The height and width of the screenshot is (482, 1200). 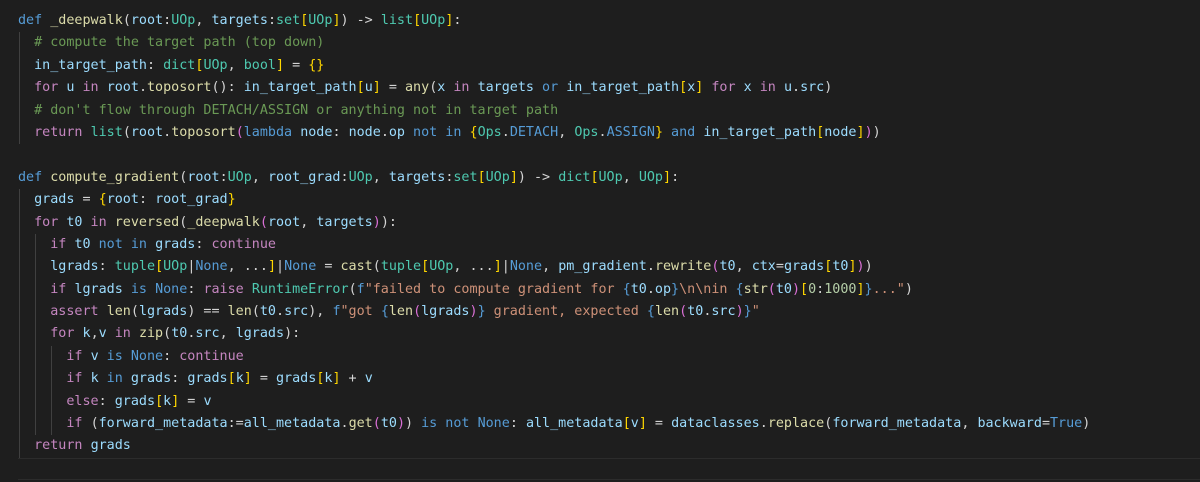 I want to click on code-line: in_target_path: dict[UOp, bool] = {}, so click(x=609, y=66).